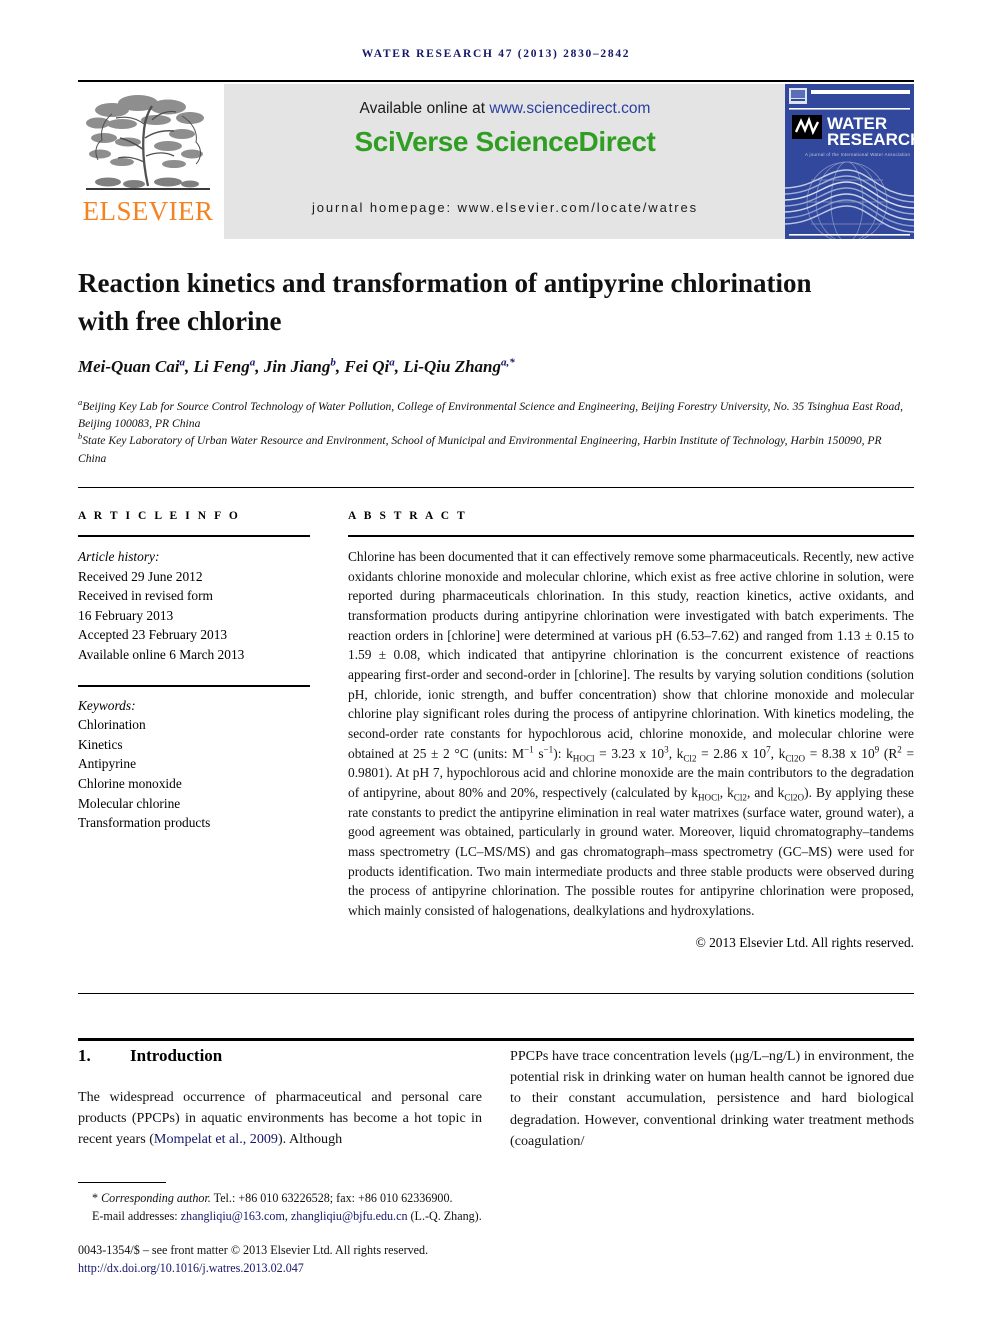 The image size is (992, 1323). Describe the element at coordinates (233, 1216) in the screenshot. I see `email-address-1: zhangliqiu@163.com` at that location.